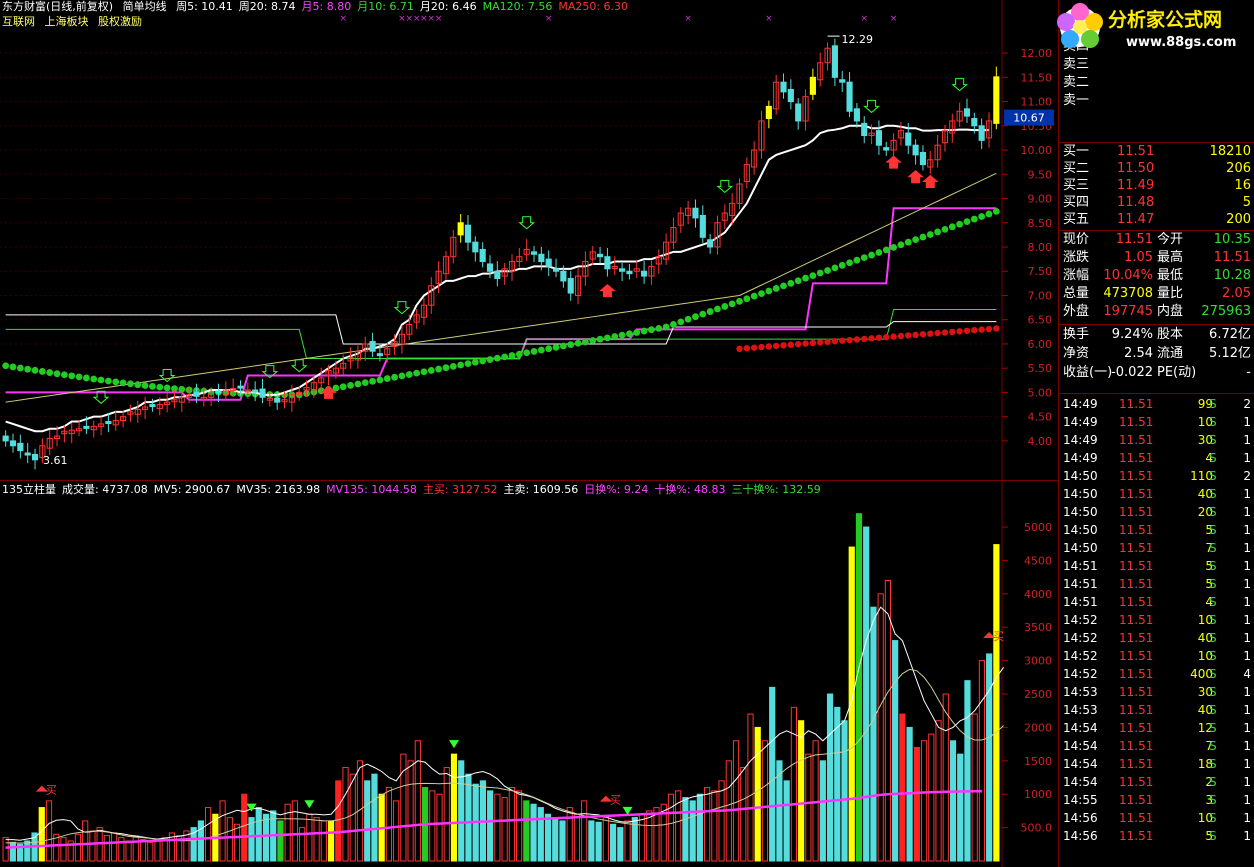 The width and height of the screenshot is (1254, 867). Describe the element at coordinates (1156, 710) in the screenshot. I see `tick-row: 14:53 11.51 40 S 1` at that location.